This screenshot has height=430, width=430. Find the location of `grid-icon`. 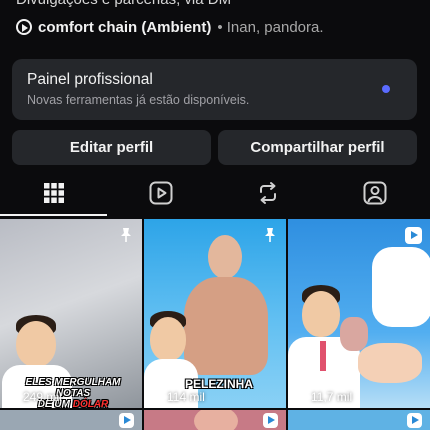

grid-icon is located at coordinates (53, 193).